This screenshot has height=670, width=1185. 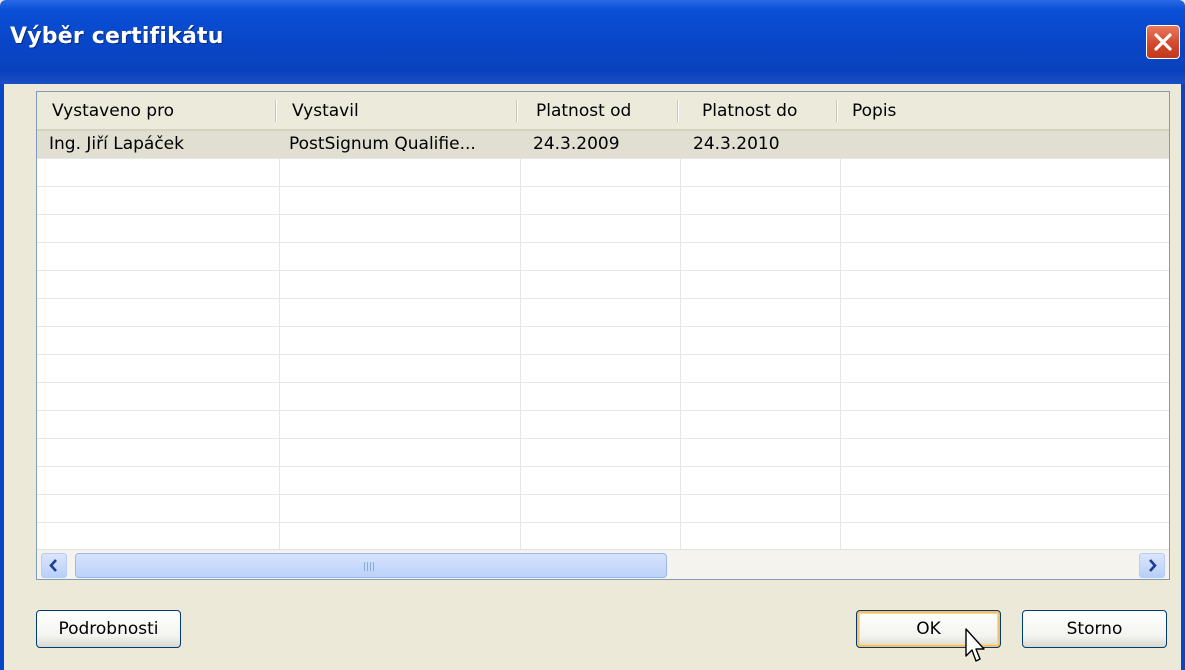 I want to click on title-bar: Výběr certifikátu, so click(x=592, y=42).